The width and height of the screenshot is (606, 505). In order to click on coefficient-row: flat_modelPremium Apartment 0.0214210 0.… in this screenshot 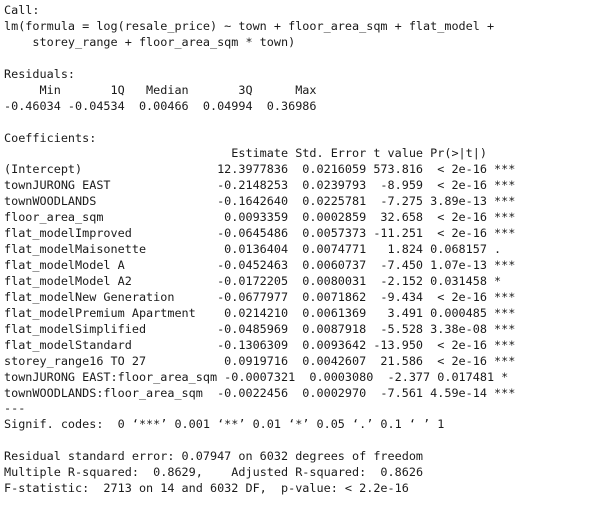, I will do `click(260, 312)`.